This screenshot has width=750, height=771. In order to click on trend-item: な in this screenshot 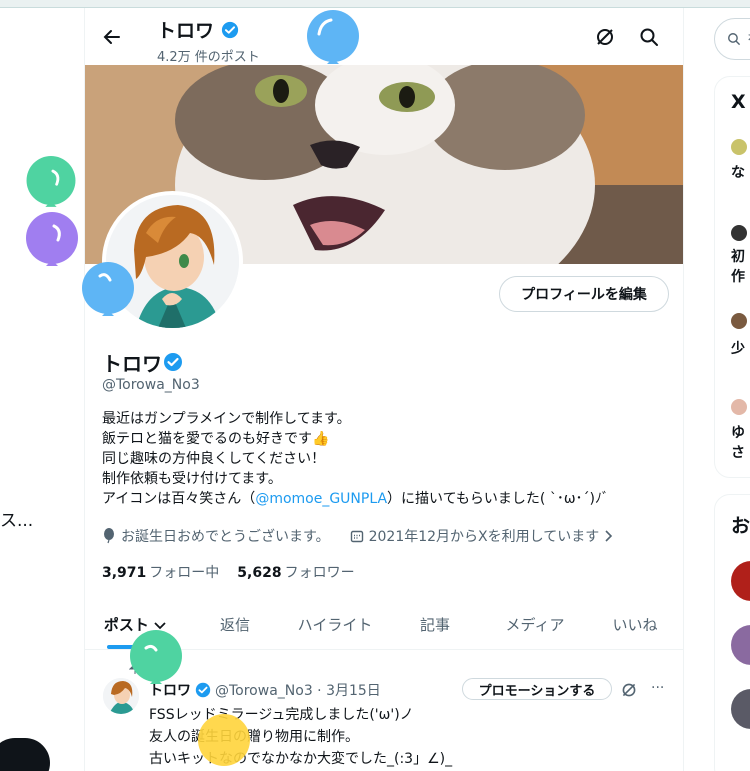, I will do `click(738, 173)`.